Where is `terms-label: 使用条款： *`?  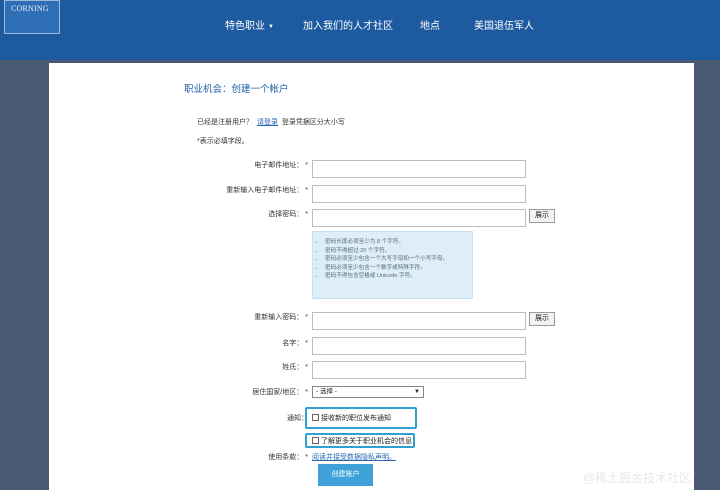
terms-label: 使用条款： * is located at coordinates (288, 457).